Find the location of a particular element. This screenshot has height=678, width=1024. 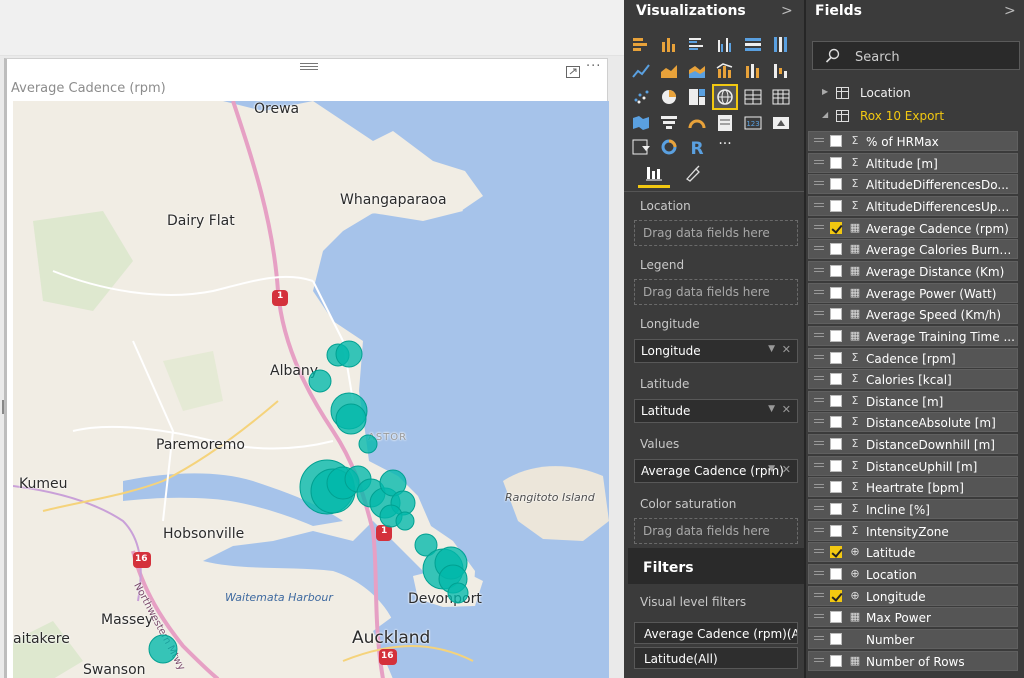

matrix-icon is located at coordinates (781, 97).